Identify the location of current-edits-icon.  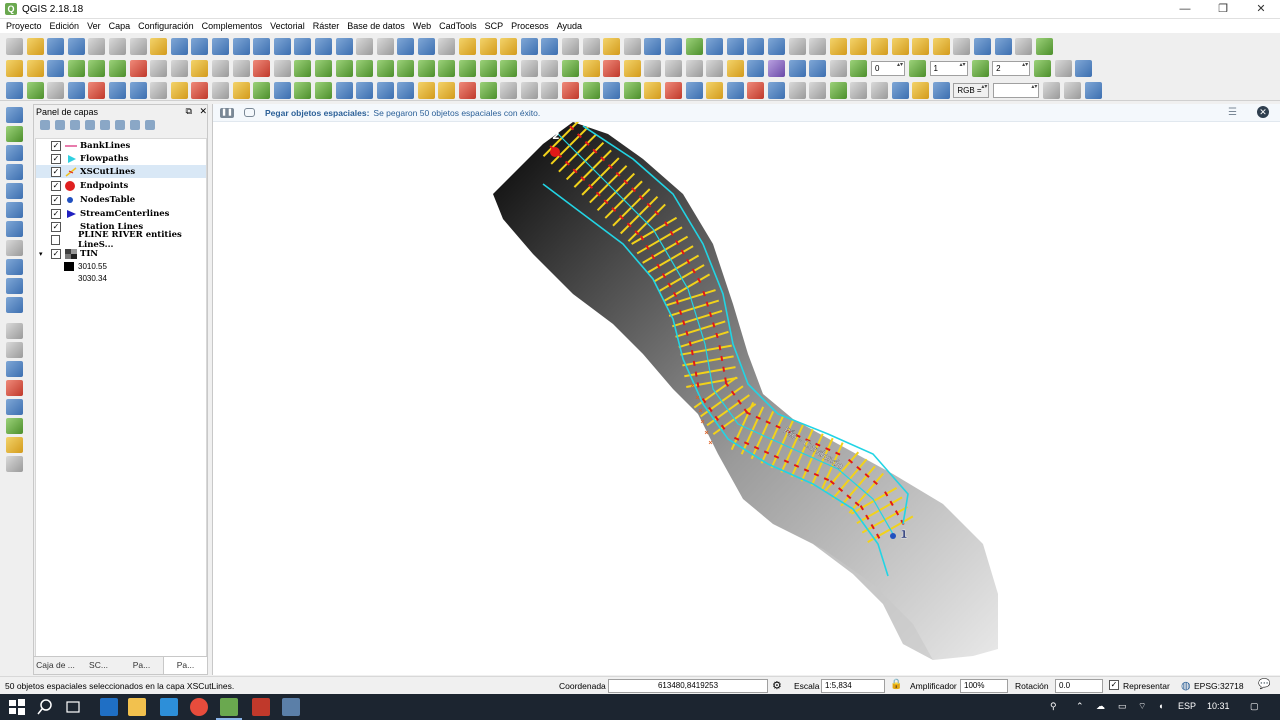
(14, 68).